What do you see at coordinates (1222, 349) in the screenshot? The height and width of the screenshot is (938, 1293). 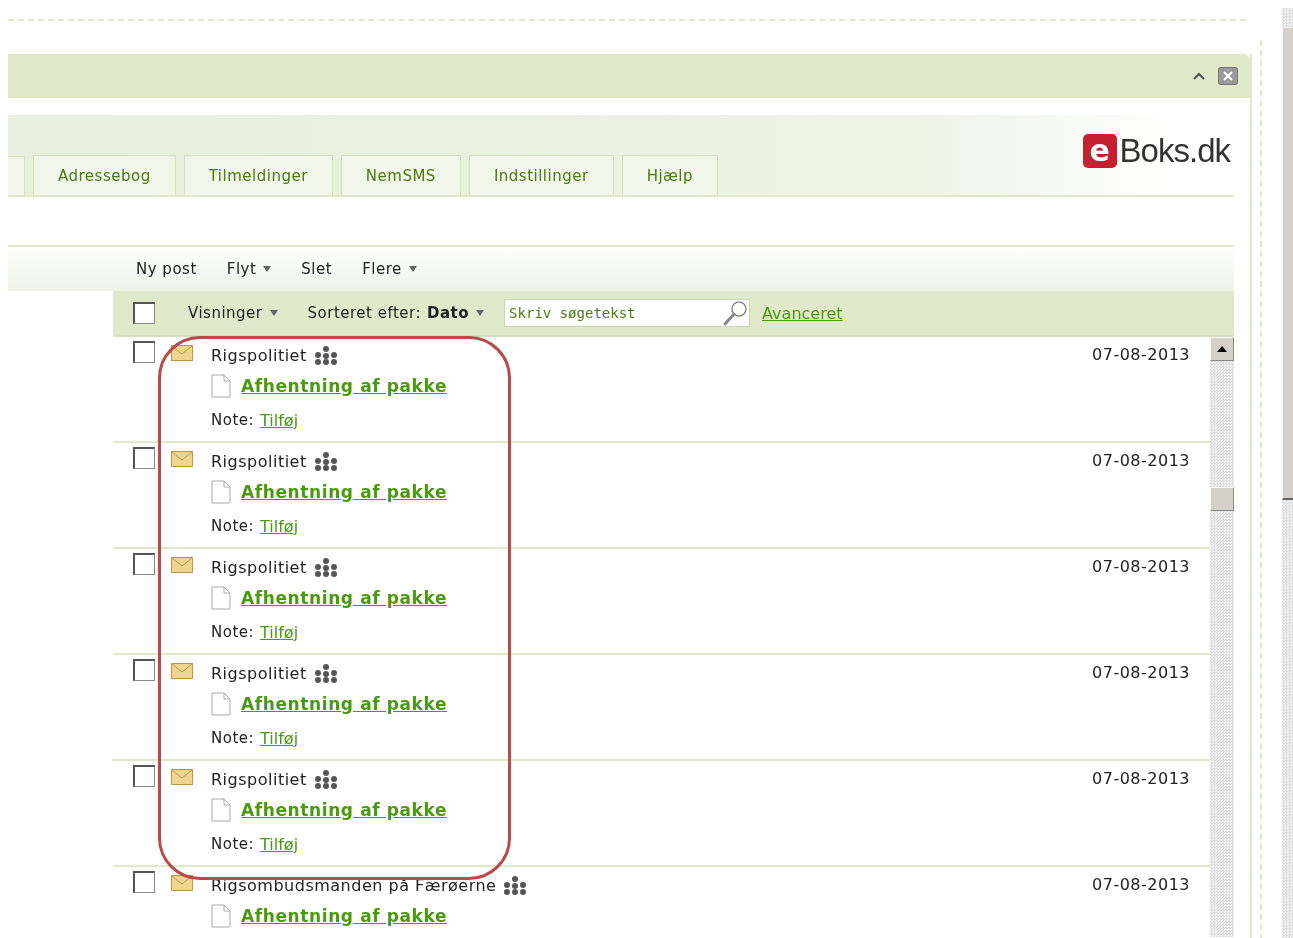 I see `scroll-up-icon` at bounding box center [1222, 349].